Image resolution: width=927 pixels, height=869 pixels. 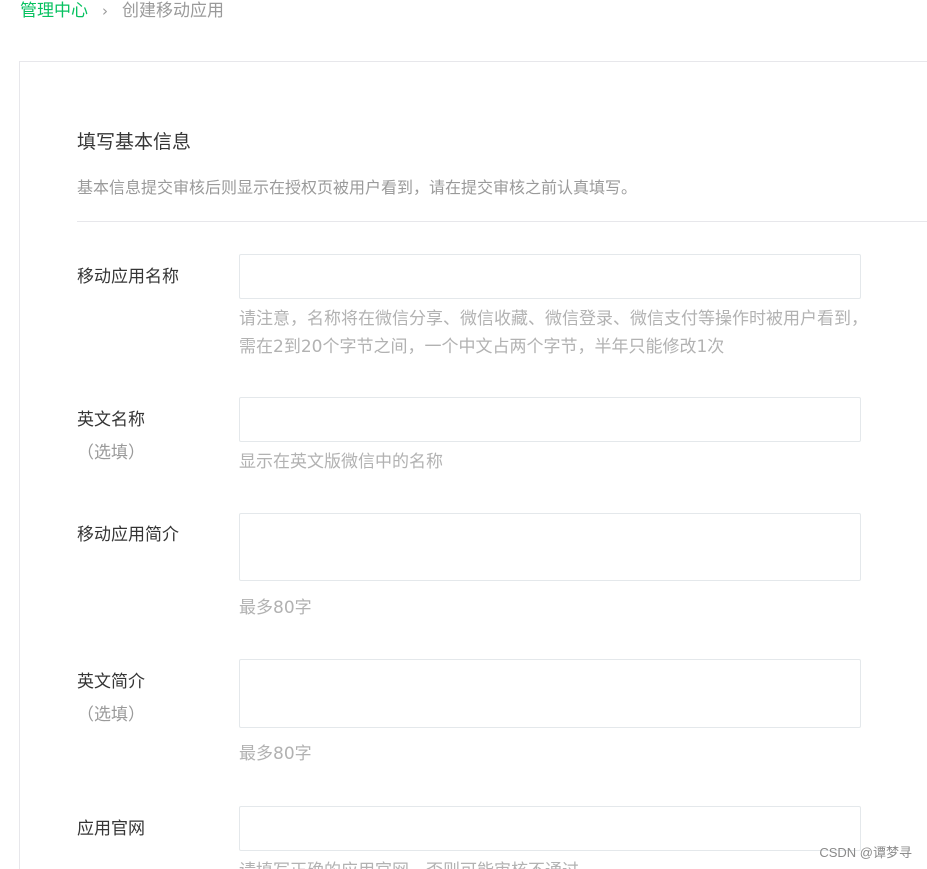 I want to click on breadcrumb: 管理中心 › 创建移动应用, so click(x=122, y=11).